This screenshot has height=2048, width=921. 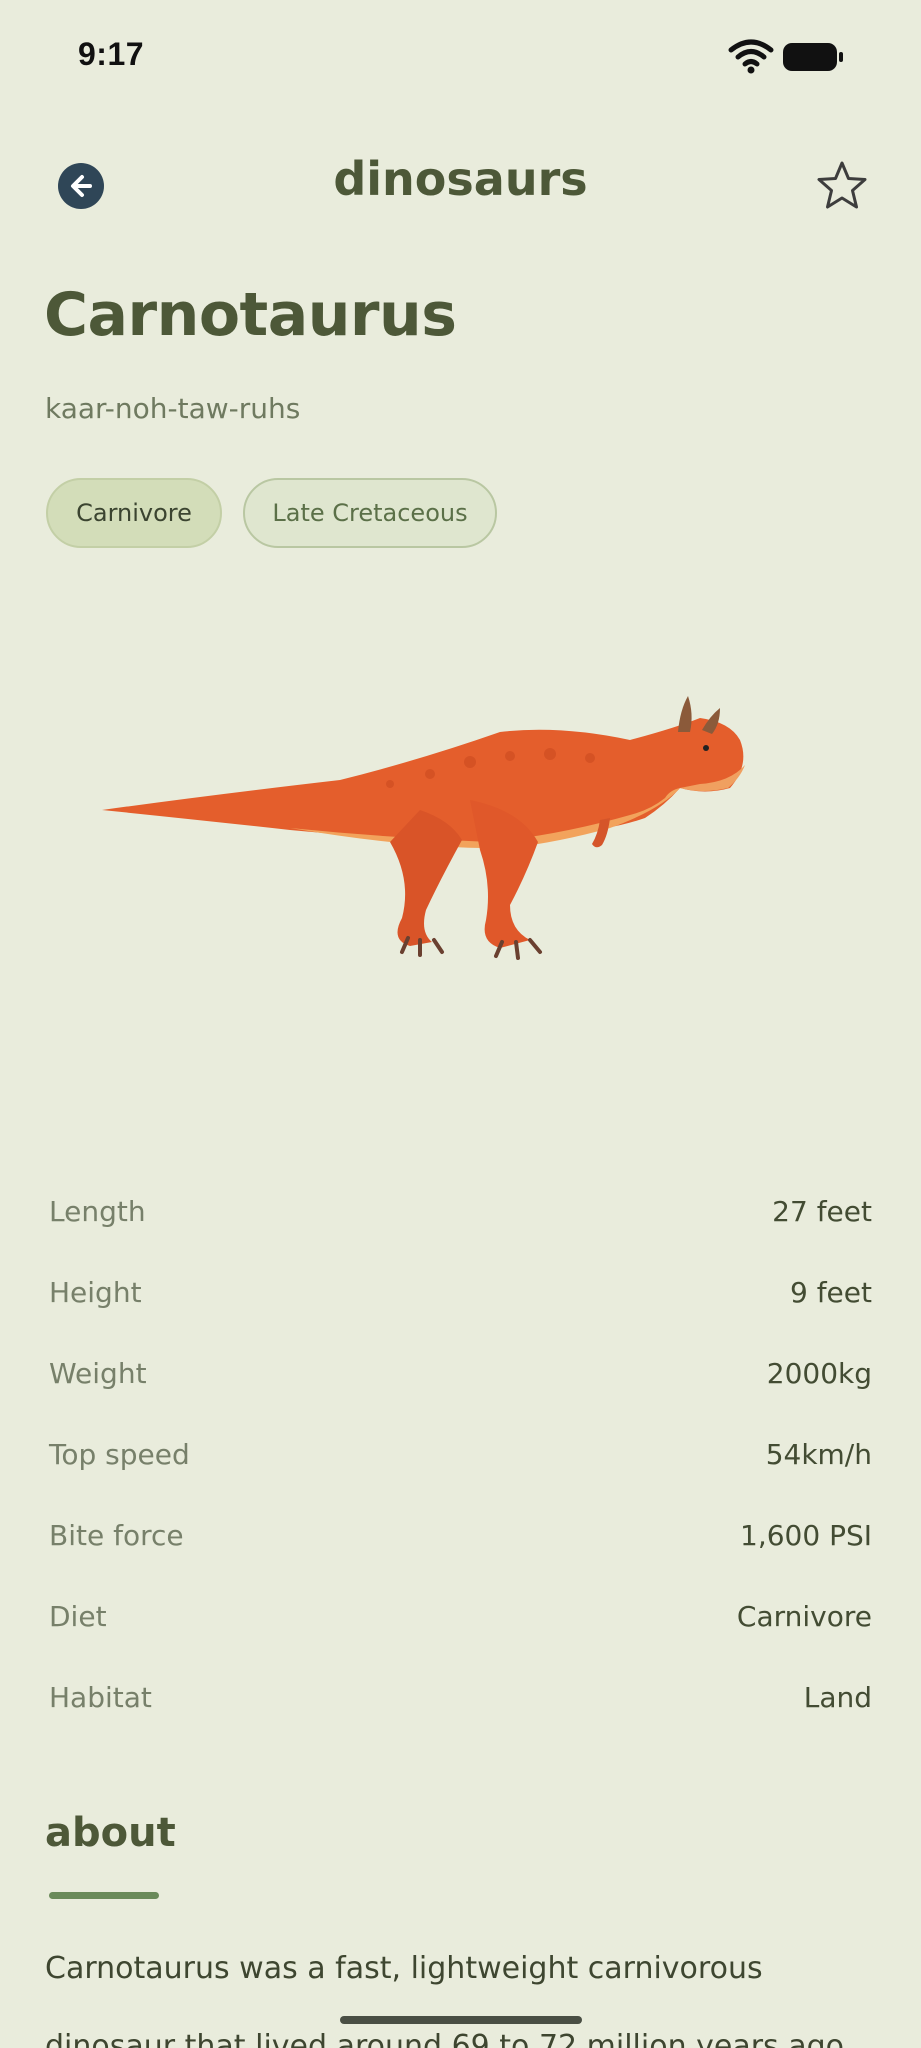 What do you see at coordinates (95, 1292) in the screenshot?
I see `stat-label: Height` at bounding box center [95, 1292].